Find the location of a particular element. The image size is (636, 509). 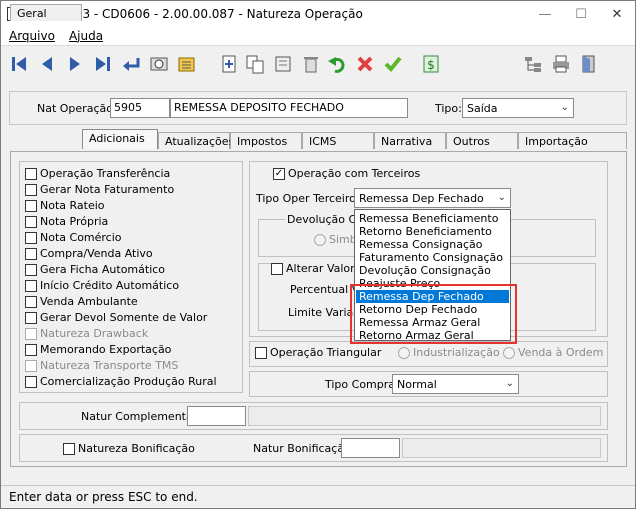

flag-checkbox: Natureza Drawback is located at coordinates (86, 333).